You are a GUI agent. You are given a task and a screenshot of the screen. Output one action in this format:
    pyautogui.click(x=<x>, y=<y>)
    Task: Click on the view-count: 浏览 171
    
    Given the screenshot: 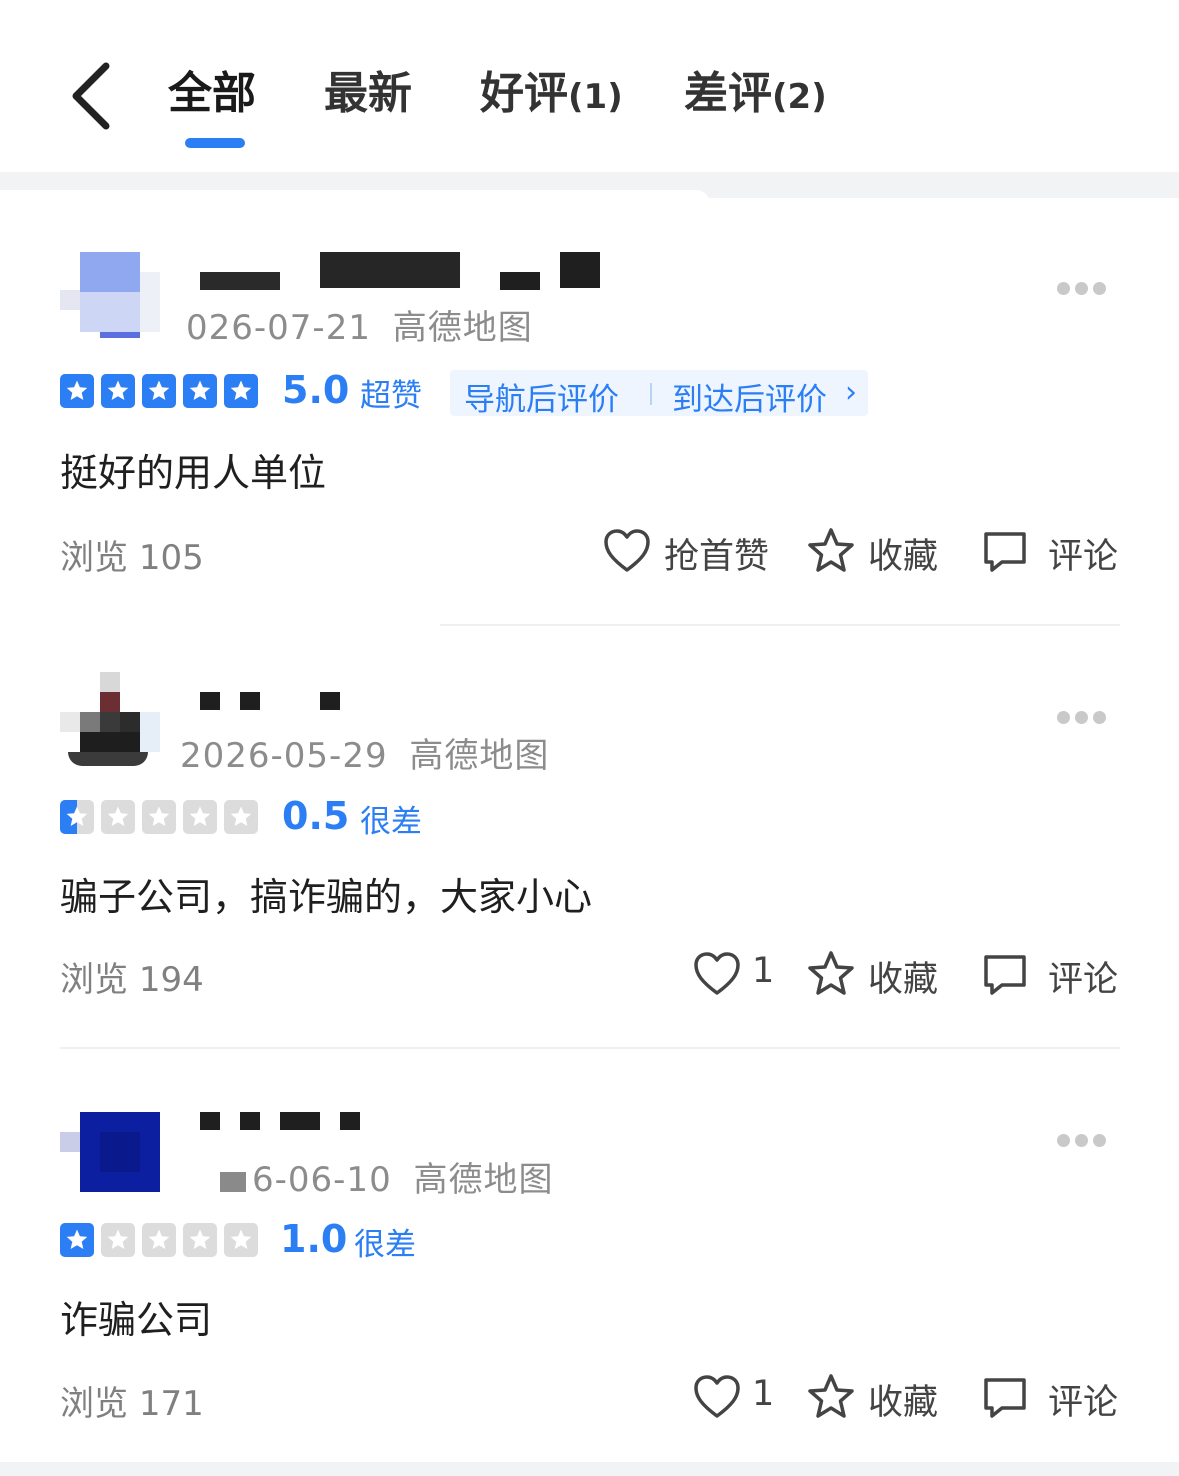 What is the action you would take?
    pyautogui.click(x=132, y=1404)
    